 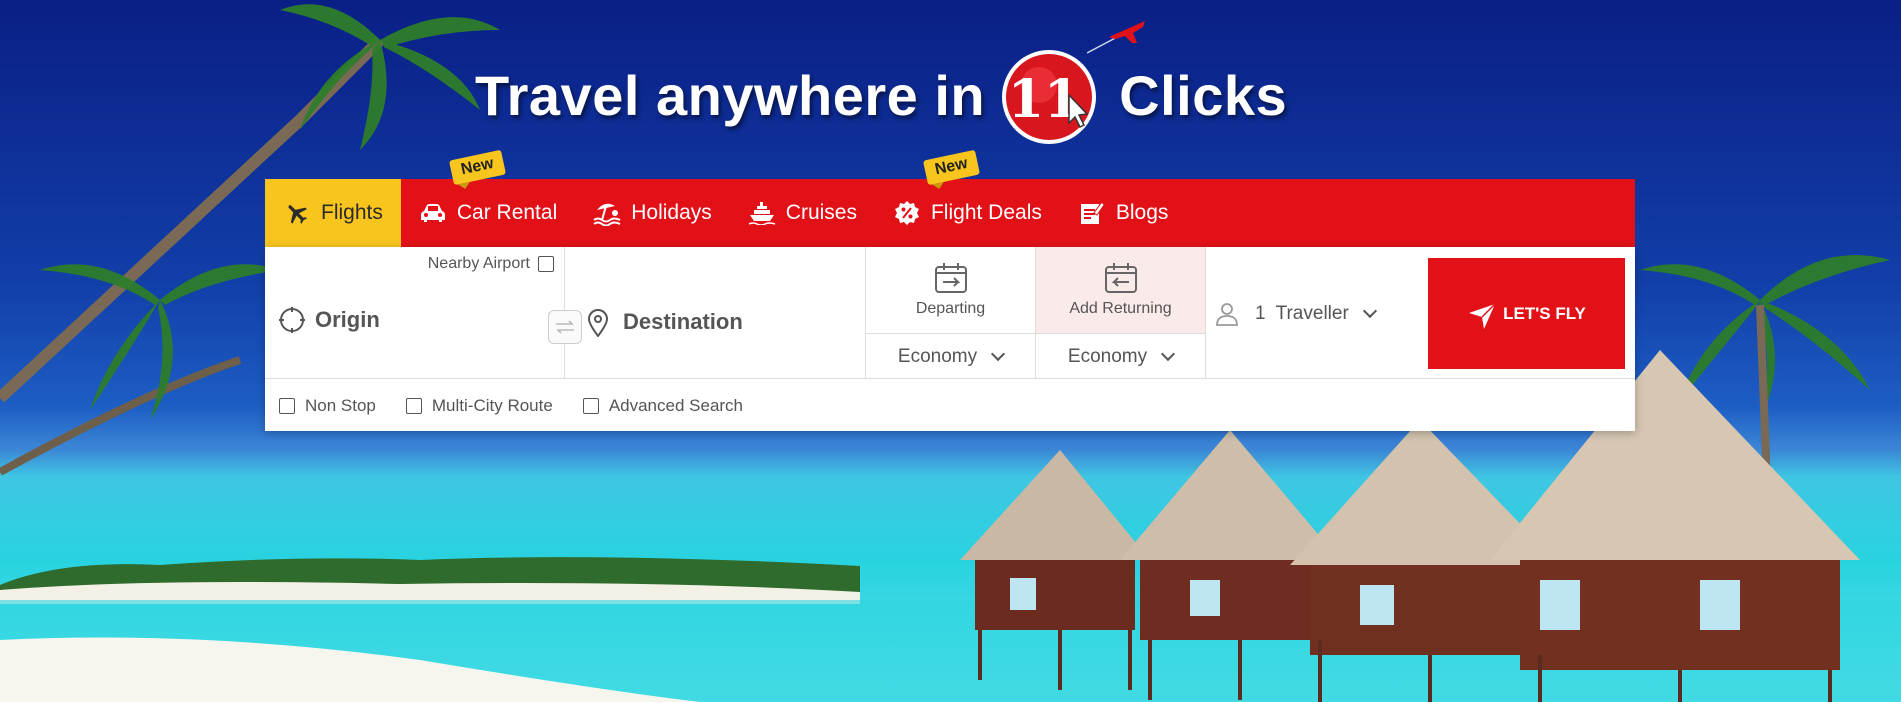 I want to click on nearby-airport-option: Nearby Airport, so click(x=491, y=264).